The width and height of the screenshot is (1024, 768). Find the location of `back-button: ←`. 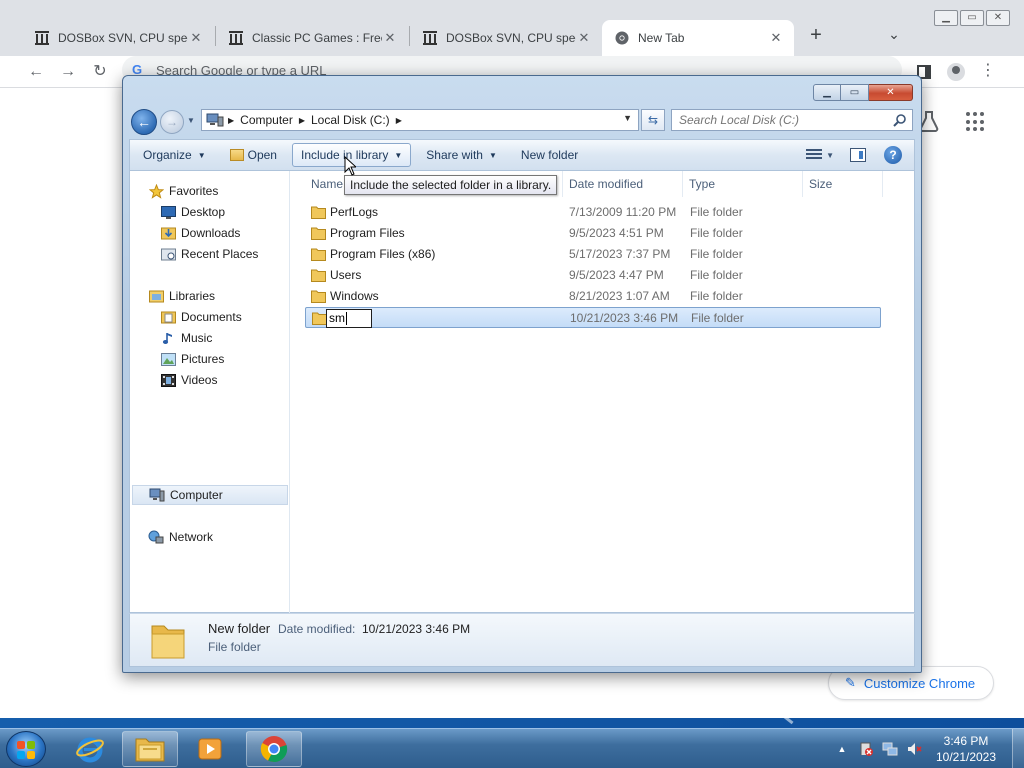

back-button: ← is located at coordinates (144, 122).